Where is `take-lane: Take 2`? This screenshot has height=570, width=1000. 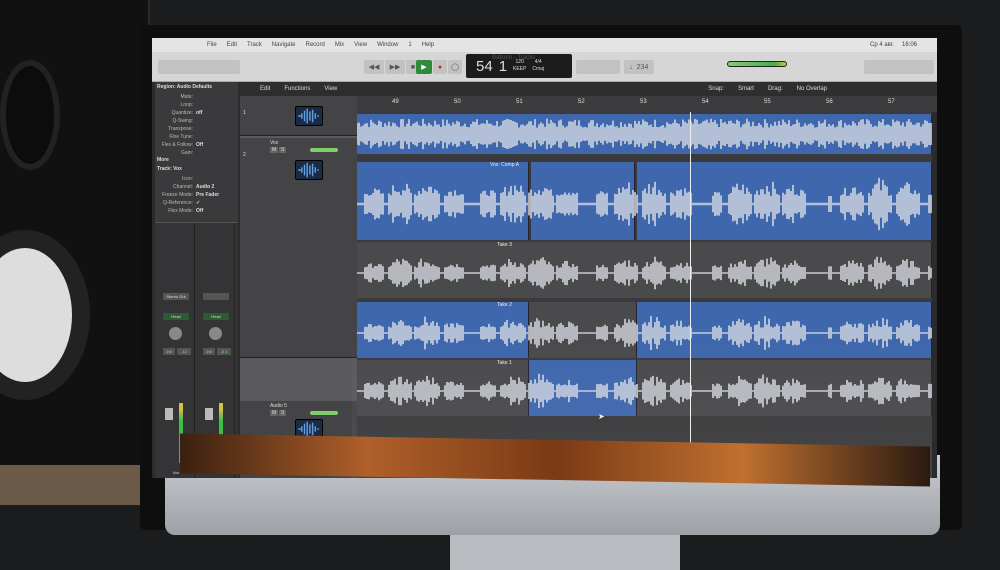 take-lane: Take 2 is located at coordinates (644, 330).